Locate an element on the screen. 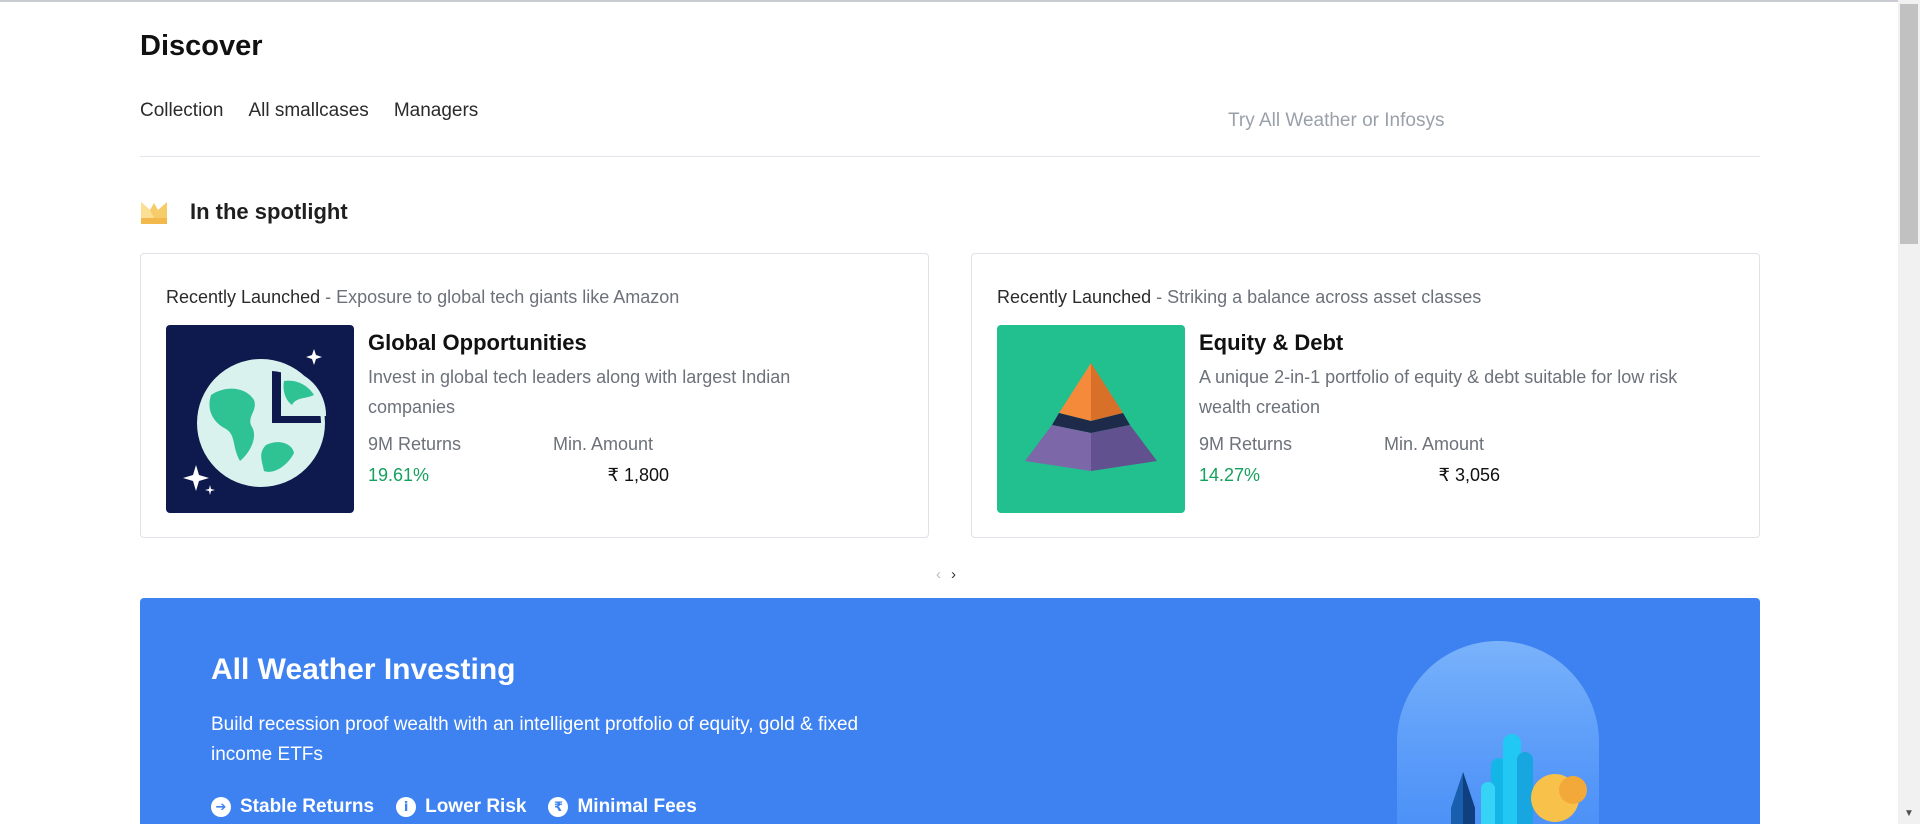  feature-minimal-fees: ₹ Minimal Fees is located at coordinates (622, 807).